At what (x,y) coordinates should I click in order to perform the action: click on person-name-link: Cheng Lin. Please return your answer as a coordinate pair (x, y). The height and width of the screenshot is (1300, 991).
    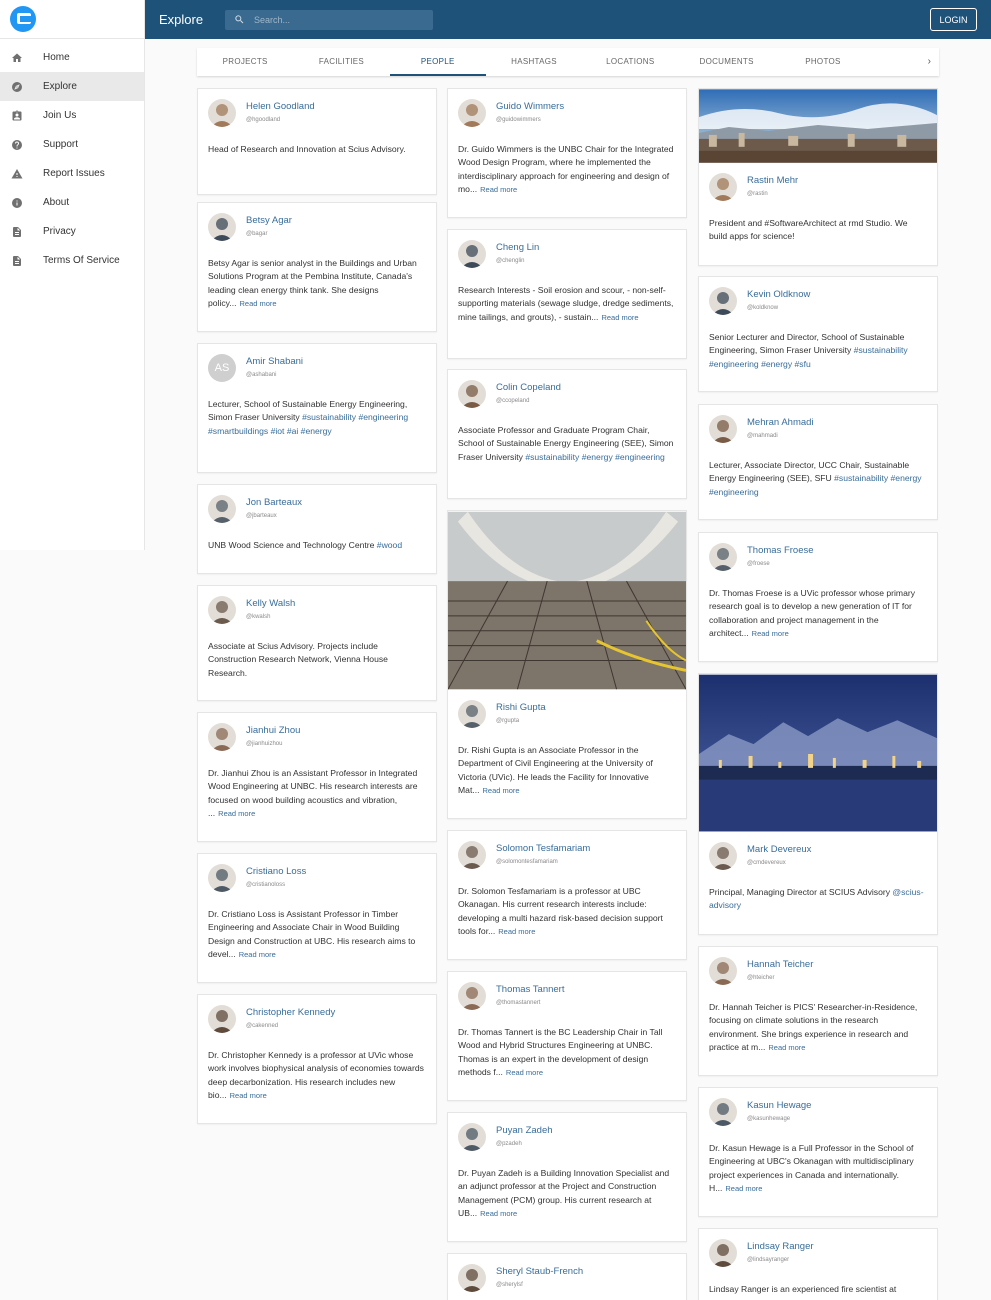
    Looking at the image, I should click on (517, 247).